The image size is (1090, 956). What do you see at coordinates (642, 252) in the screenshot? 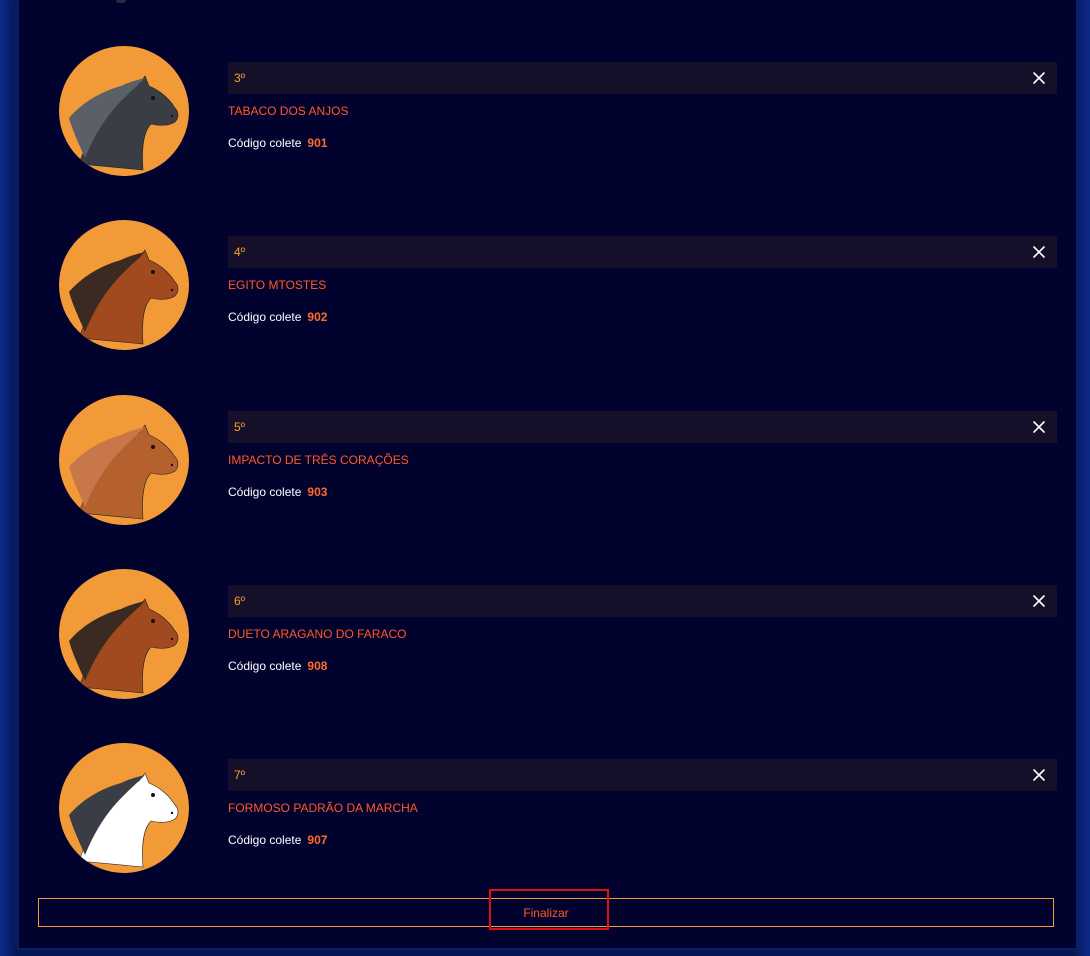
I see `position-field: 4º` at bounding box center [642, 252].